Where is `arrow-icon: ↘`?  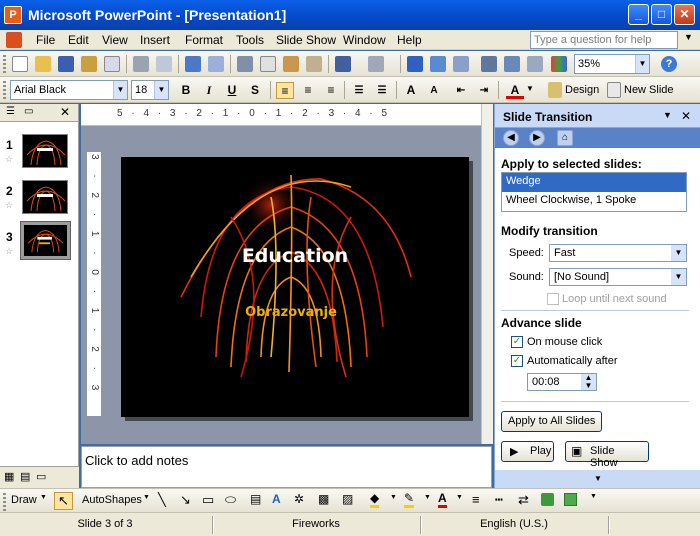 arrow-icon: ↘ is located at coordinates (185, 500).